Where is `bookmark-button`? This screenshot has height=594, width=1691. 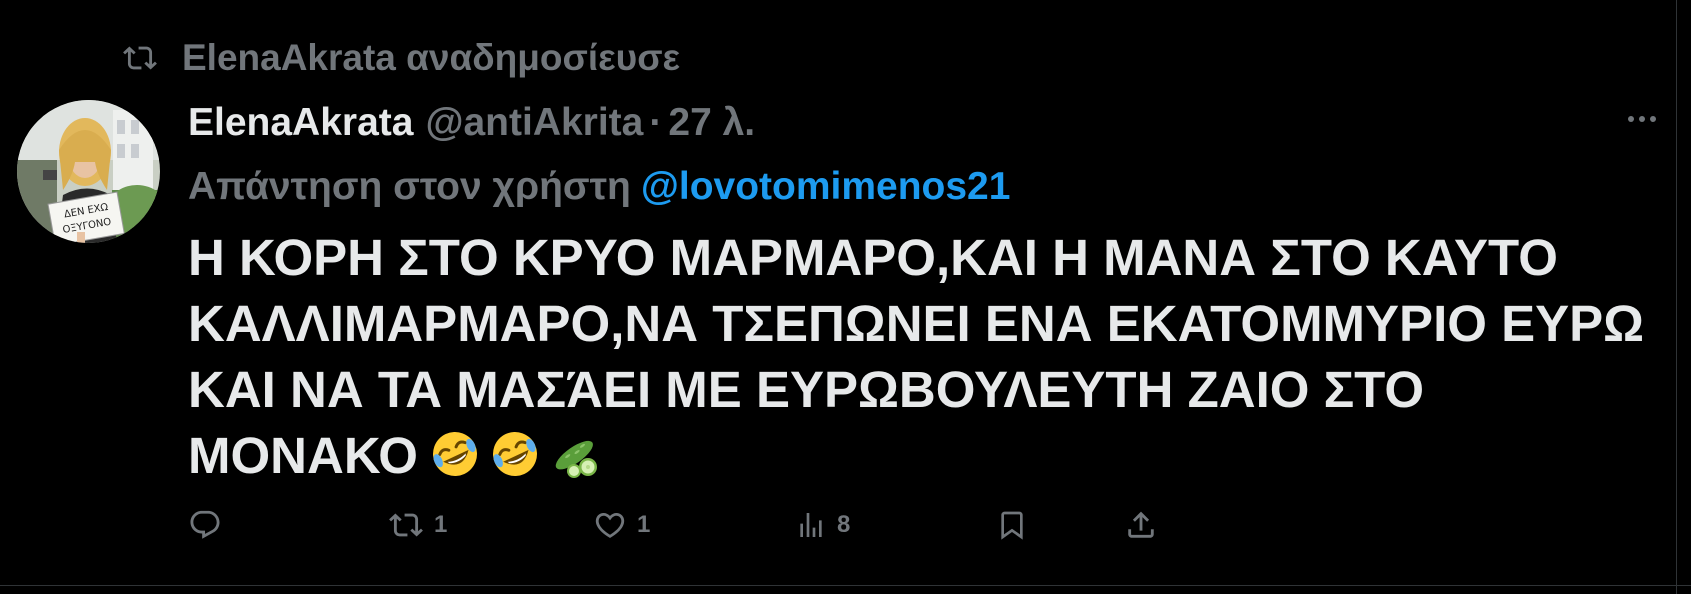
bookmark-button is located at coordinates (1012, 525).